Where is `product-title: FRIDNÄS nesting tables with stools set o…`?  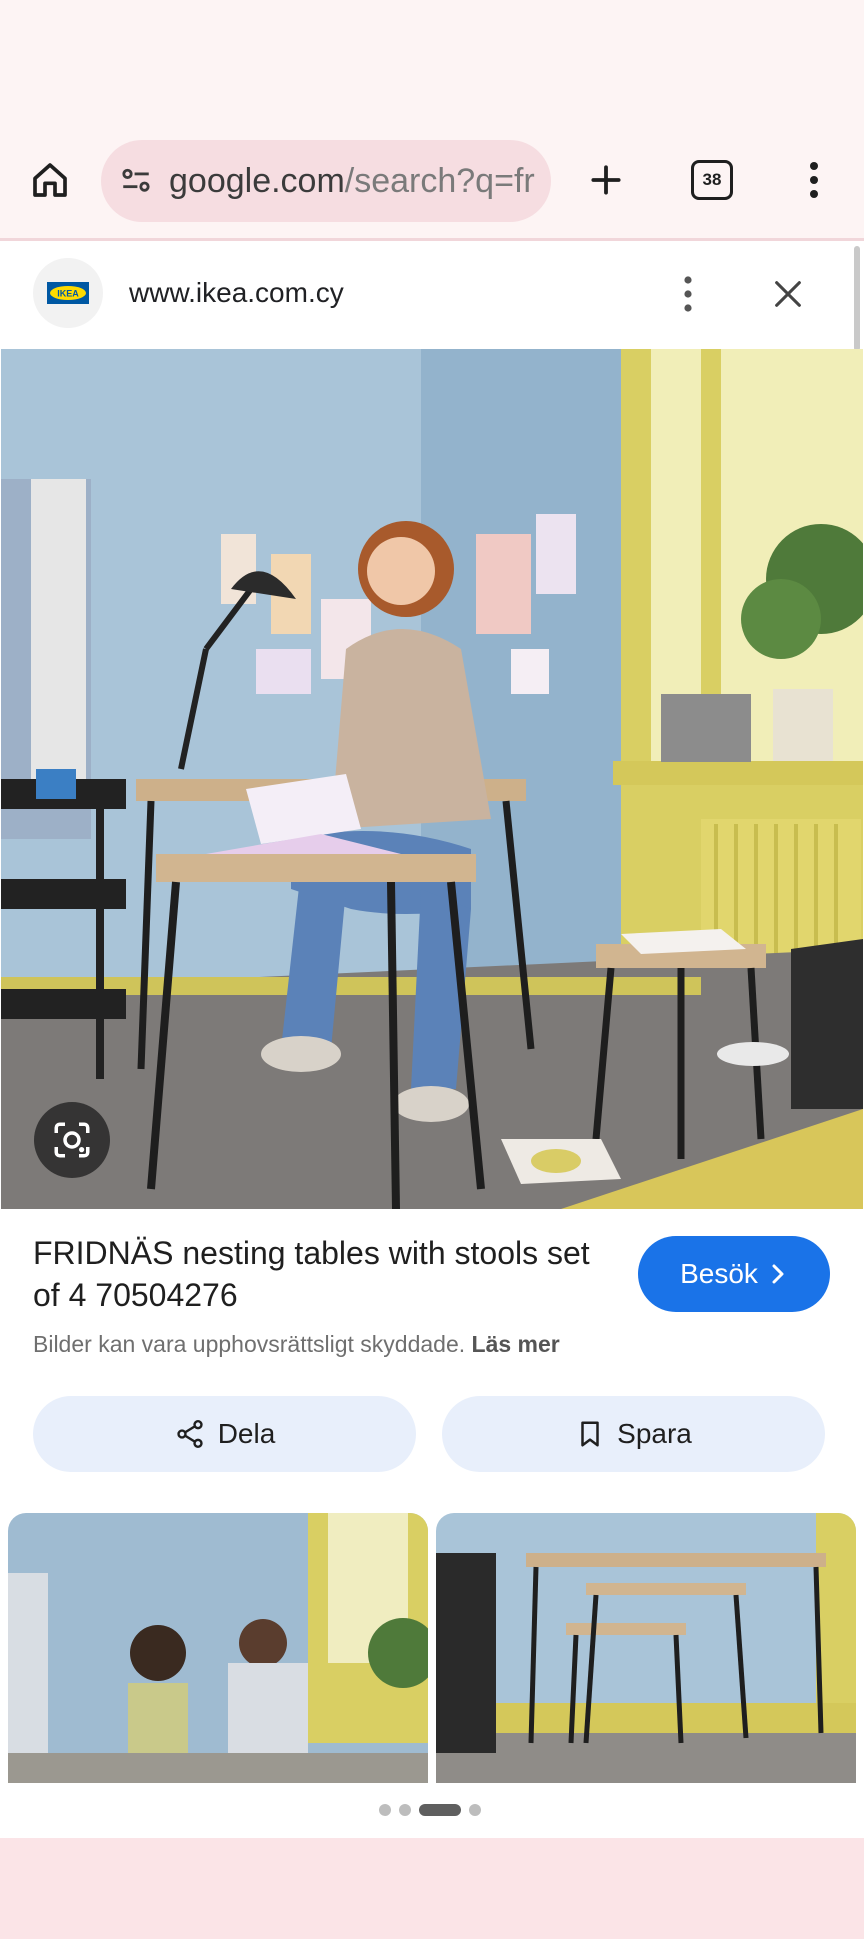 product-title: FRIDNÄS nesting tables with stools set o… is located at coordinates (318, 1274).